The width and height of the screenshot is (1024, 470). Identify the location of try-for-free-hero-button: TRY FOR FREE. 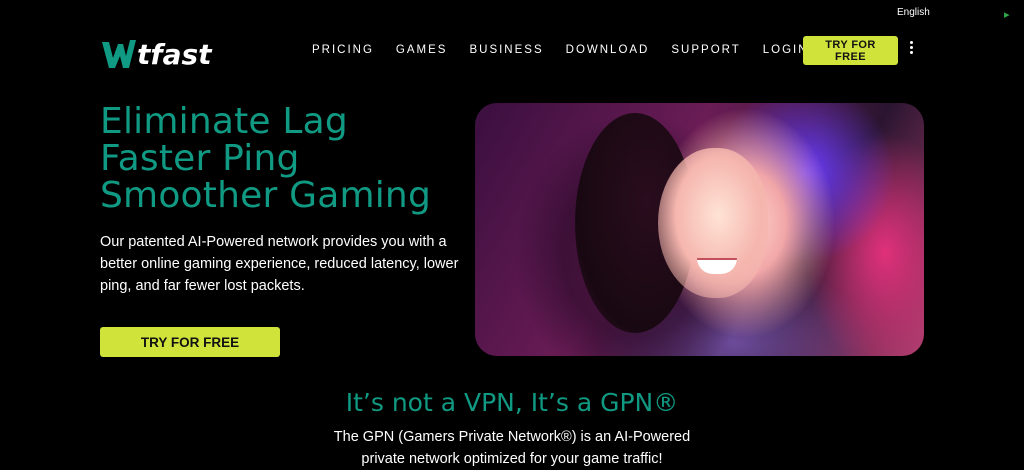
(190, 342).